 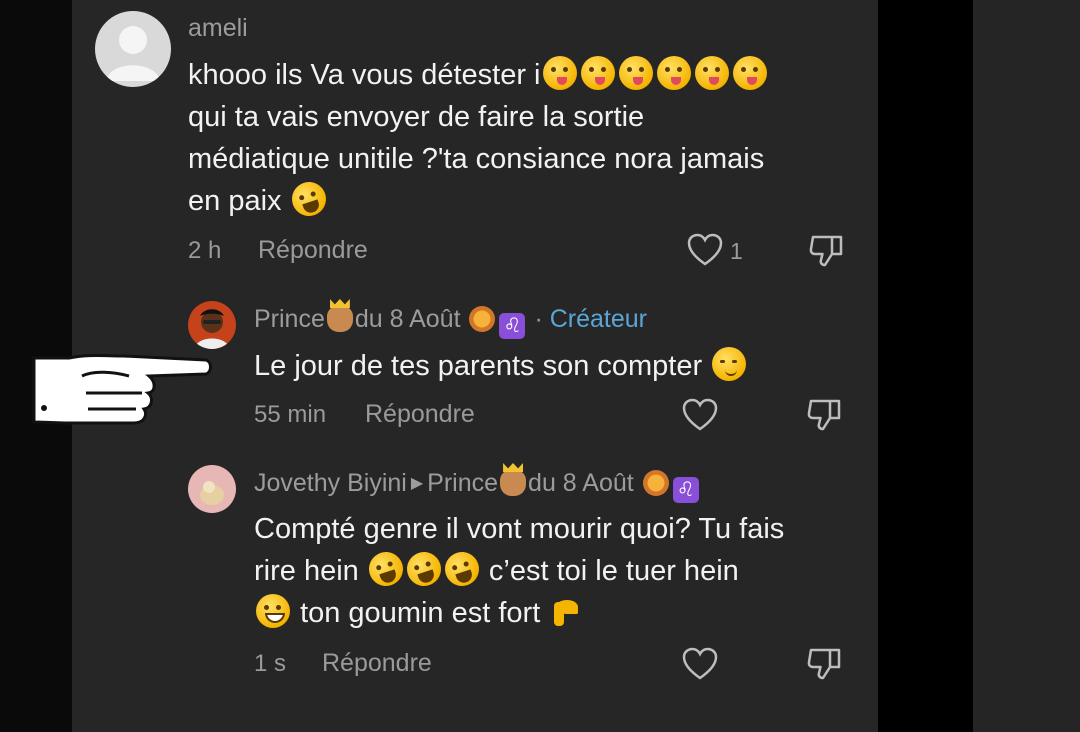 What do you see at coordinates (729, 364) in the screenshot?
I see `smirk-emoji` at bounding box center [729, 364].